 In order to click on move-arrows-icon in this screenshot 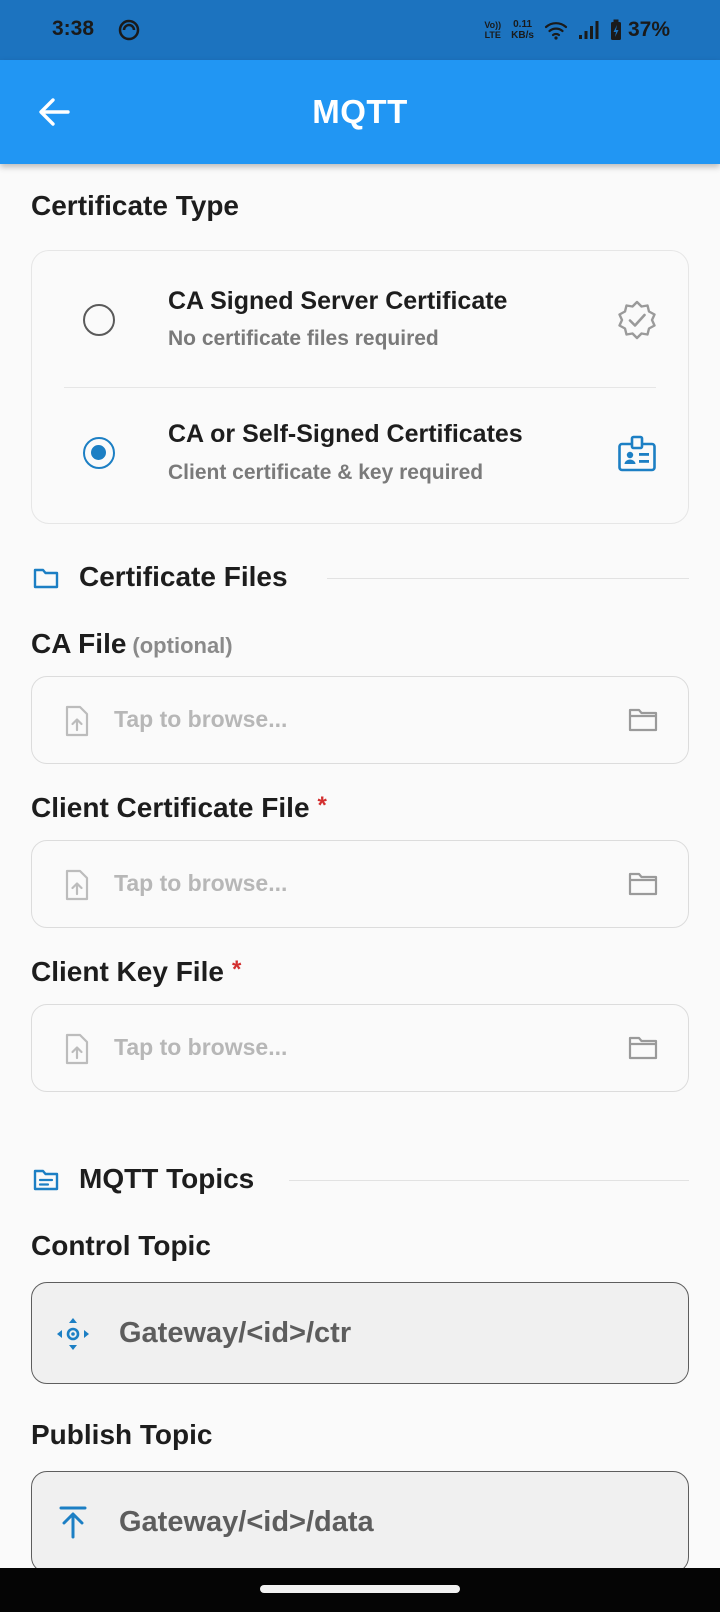, I will do `click(73, 1334)`.